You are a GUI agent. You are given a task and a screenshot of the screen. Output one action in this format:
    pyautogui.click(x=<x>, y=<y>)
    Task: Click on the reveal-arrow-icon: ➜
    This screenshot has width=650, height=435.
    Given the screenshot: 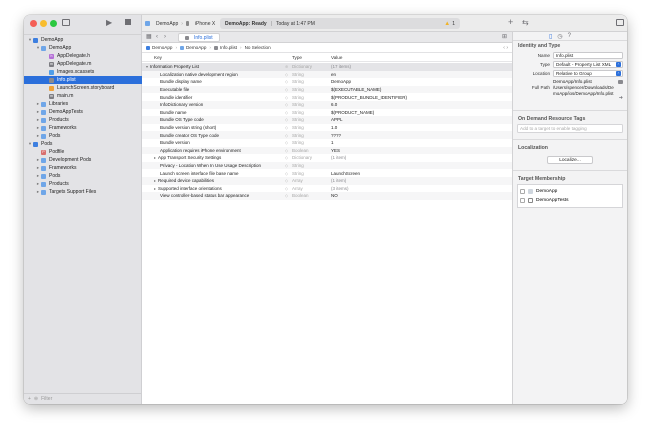 What is the action you would take?
    pyautogui.click(x=621, y=98)
    